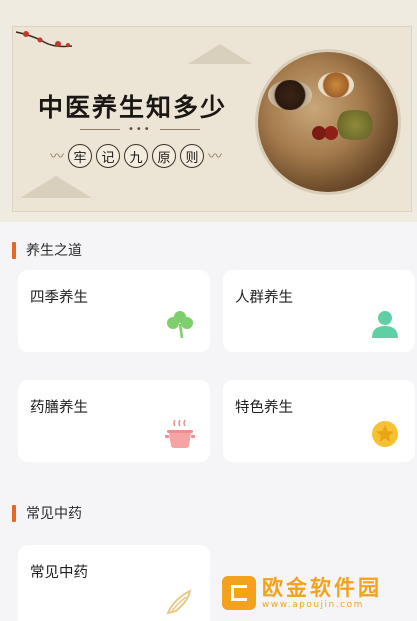 This screenshot has width=417, height=621. I want to click on pill-char: 则, so click(192, 156).